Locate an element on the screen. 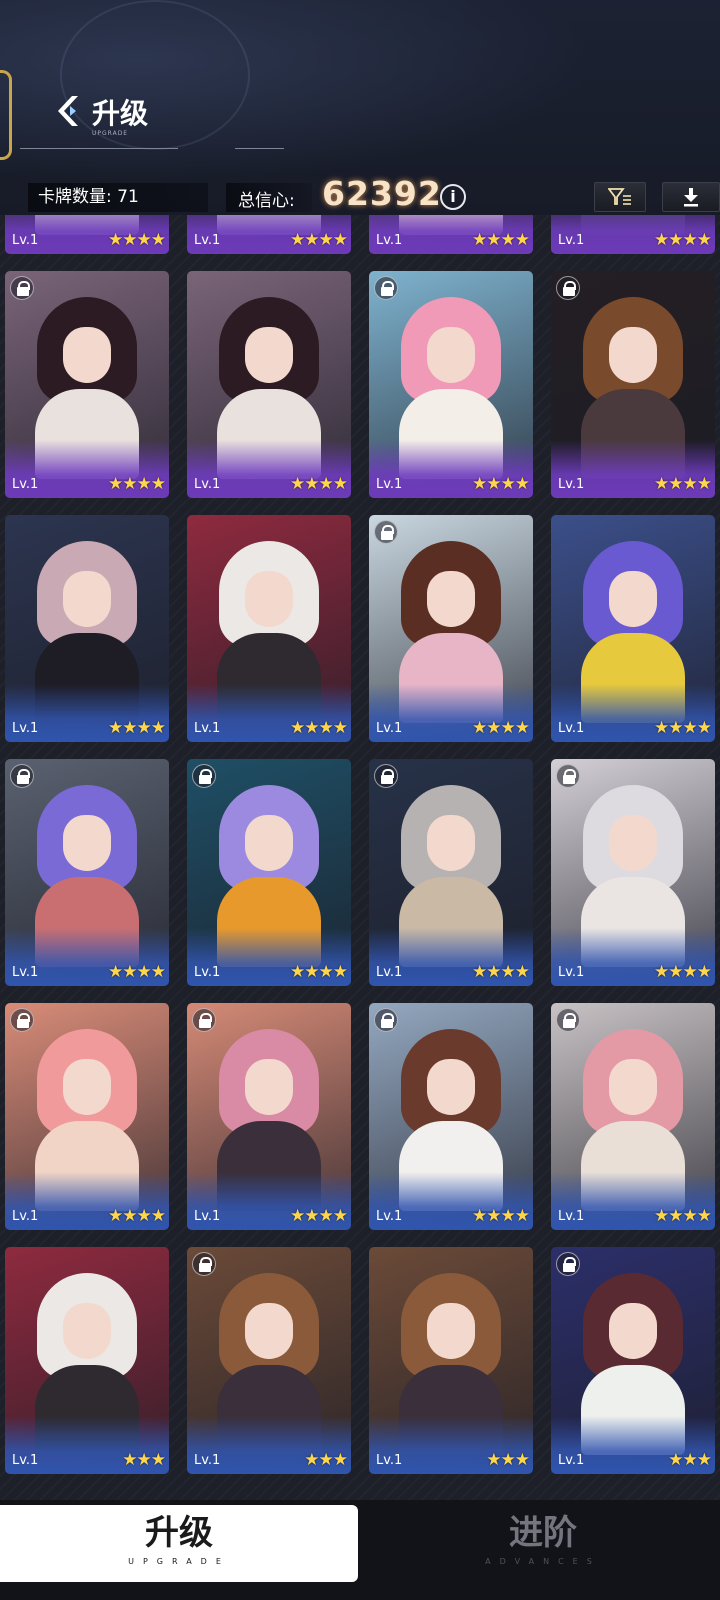 The height and width of the screenshot is (1600, 720). card-count-label: 卡牌数量: is located at coordinates (75, 197).